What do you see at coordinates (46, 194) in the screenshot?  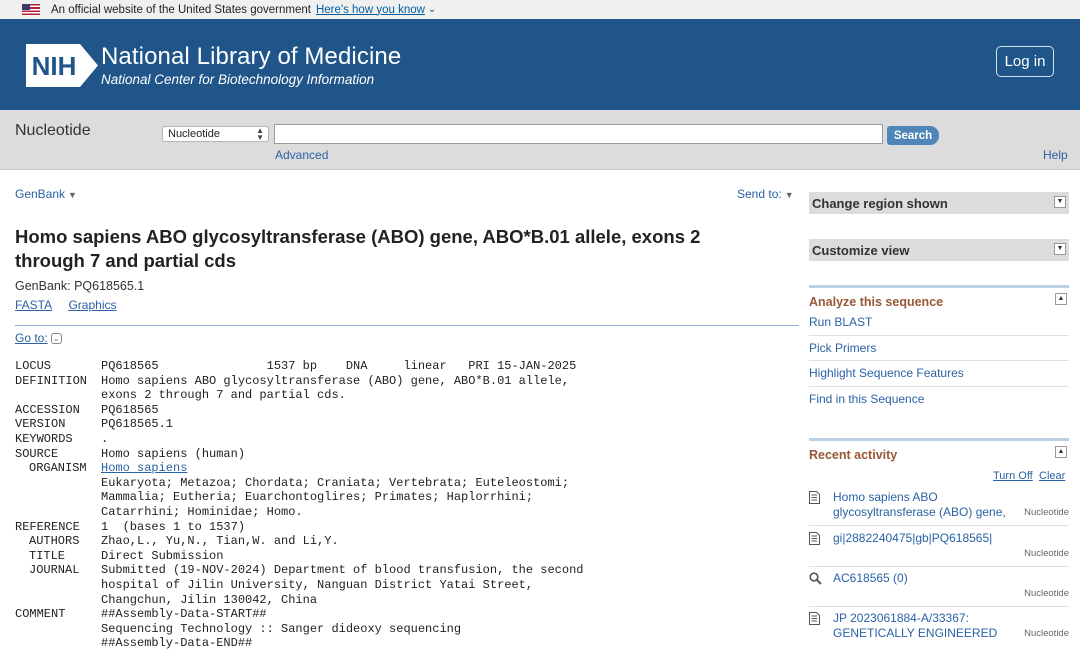 I see `format-dropdown: GenBank ▼` at bounding box center [46, 194].